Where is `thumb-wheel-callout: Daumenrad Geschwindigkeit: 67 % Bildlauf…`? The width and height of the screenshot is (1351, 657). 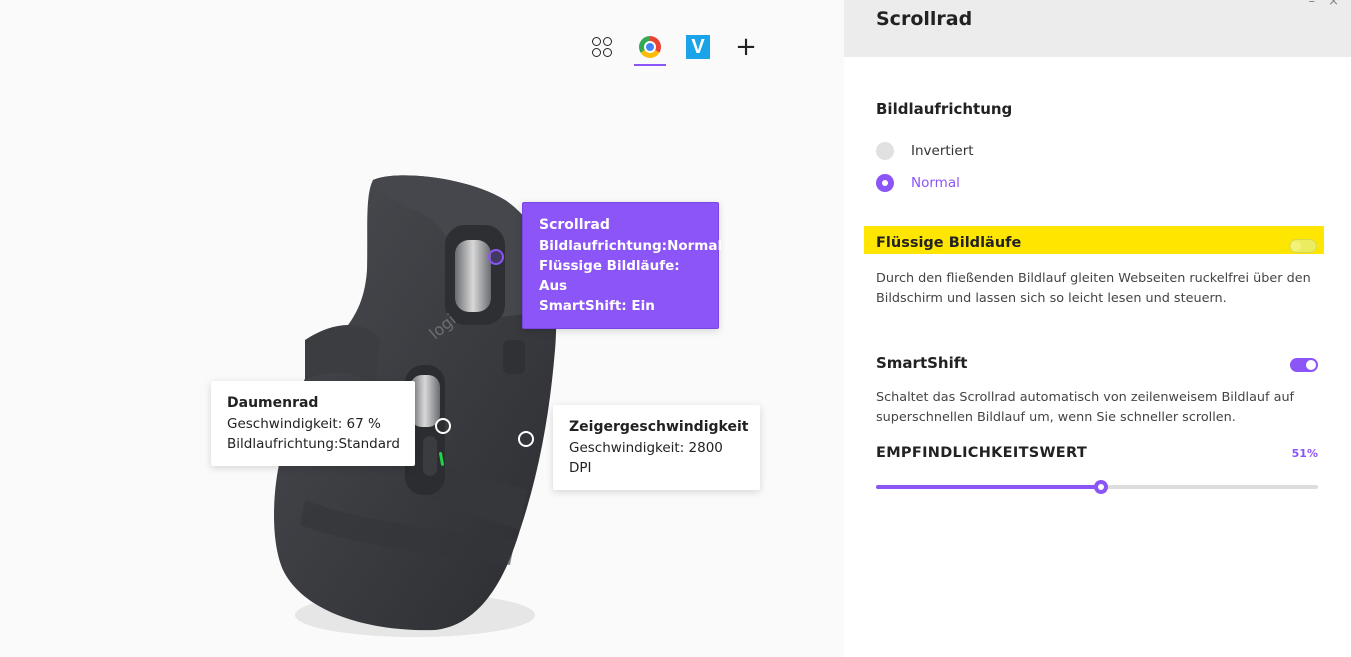 thumb-wheel-callout: Daumenrad Geschwindigkeit: 67 % Bildlauf… is located at coordinates (313, 423).